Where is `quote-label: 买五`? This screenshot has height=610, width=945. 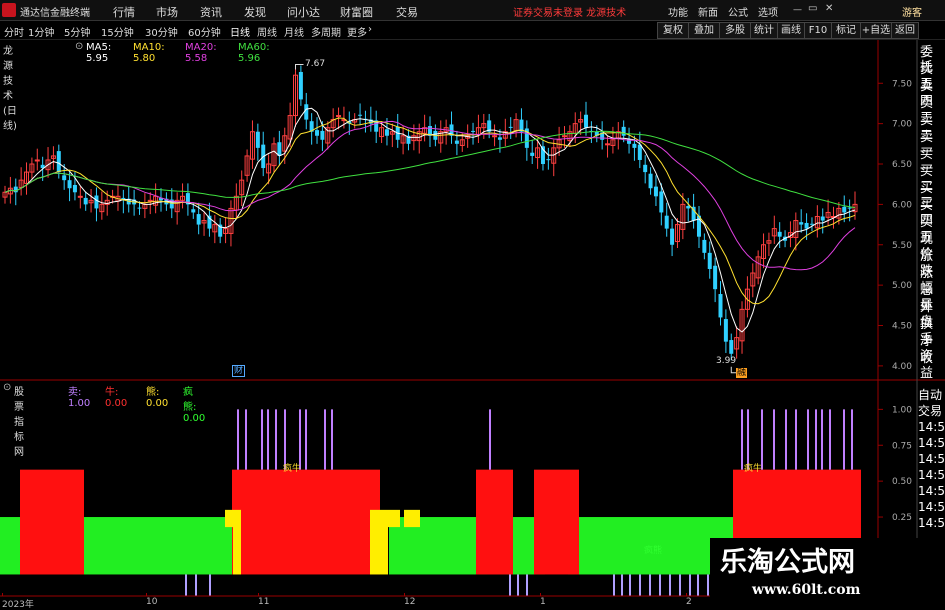
quote-label: 买五 is located at coordinates (927, 230).